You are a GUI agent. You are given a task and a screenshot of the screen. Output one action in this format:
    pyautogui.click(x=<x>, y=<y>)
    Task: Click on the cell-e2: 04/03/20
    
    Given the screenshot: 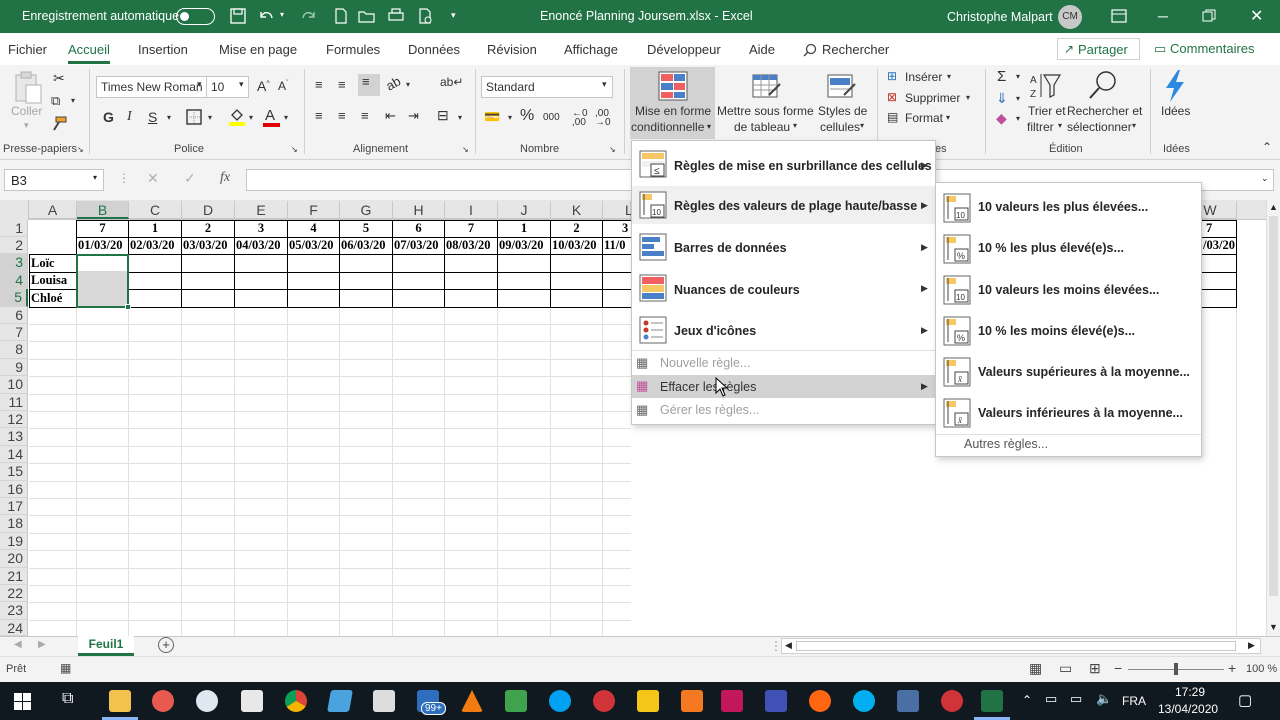 What is the action you would take?
    pyautogui.click(x=262, y=245)
    